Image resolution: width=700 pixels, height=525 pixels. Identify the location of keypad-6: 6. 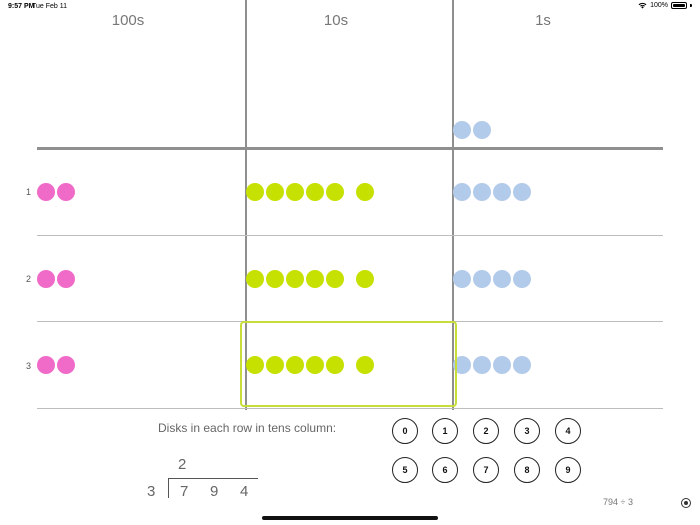
(445, 470).